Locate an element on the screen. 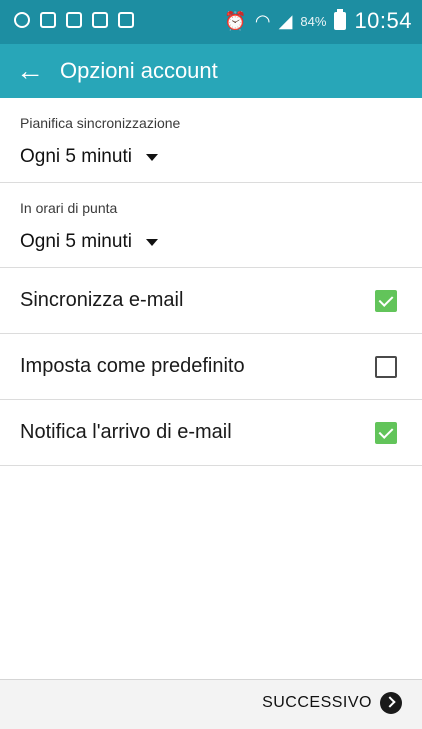 This screenshot has height=729, width=422. notification-icons is located at coordinates (74, 20).